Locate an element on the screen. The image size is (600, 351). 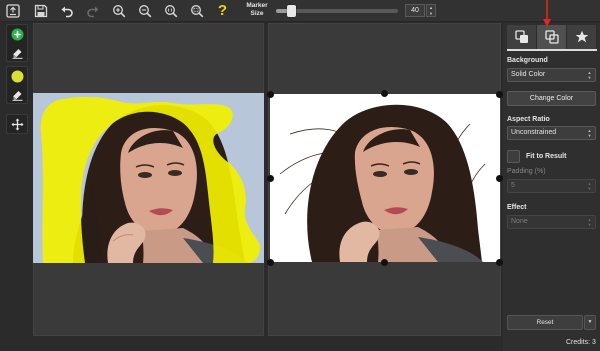
crop-handle-right is located at coordinates (499, 178).